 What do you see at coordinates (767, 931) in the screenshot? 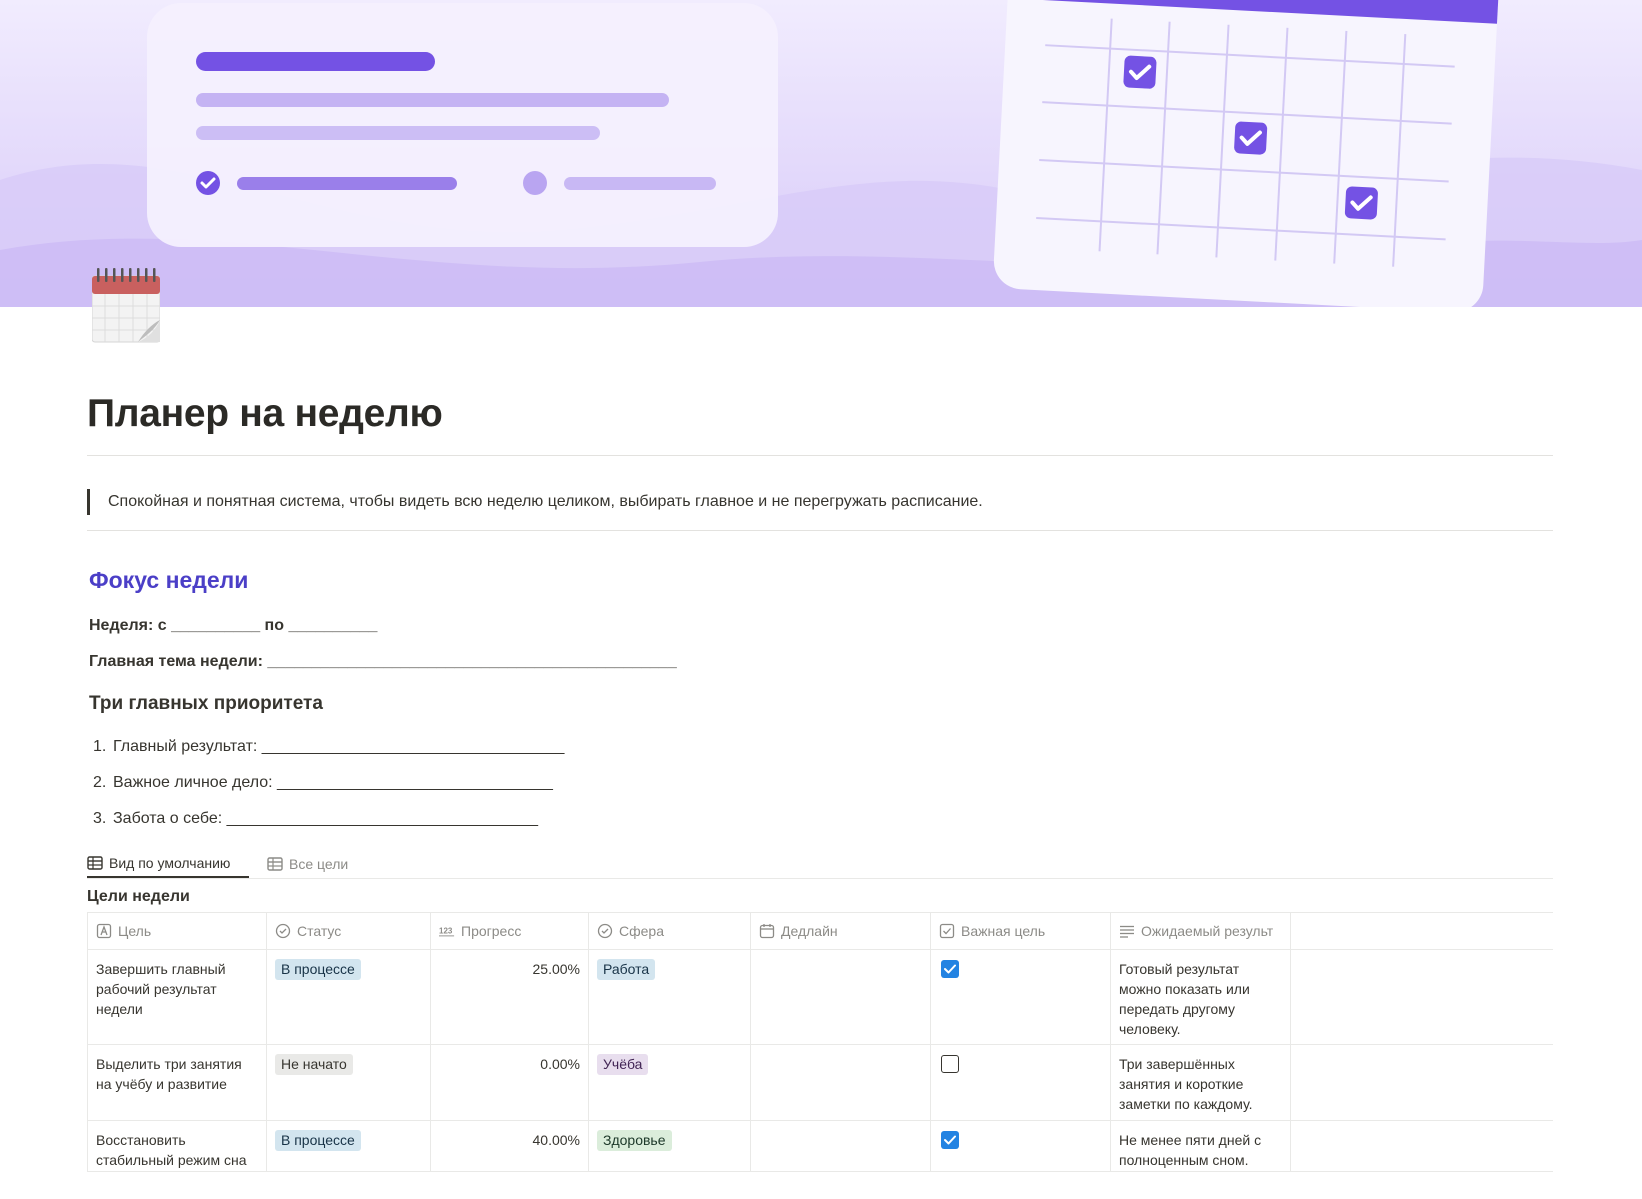
I see `date-property-icon` at bounding box center [767, 931].